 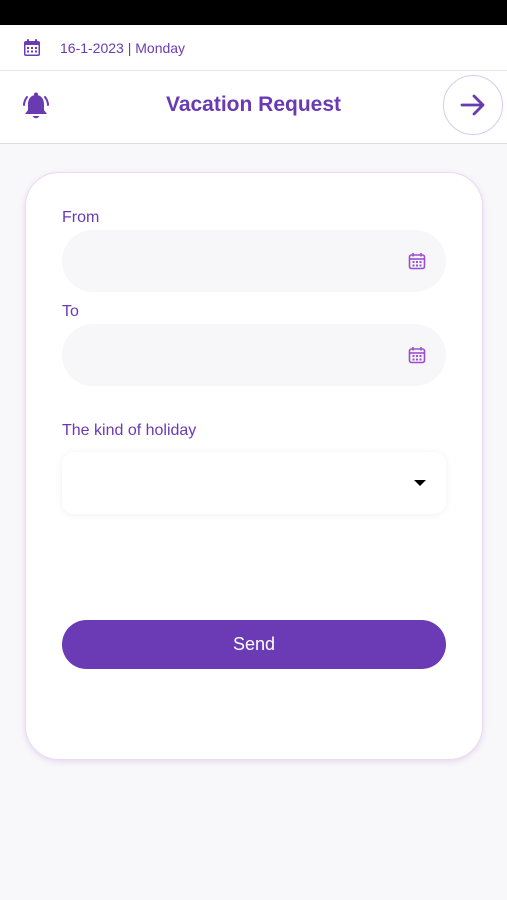 What do you see at coordinates (253, 104) in the screenshot?
I see `page-title: Vacation Request` at bounding box center [253, 104].